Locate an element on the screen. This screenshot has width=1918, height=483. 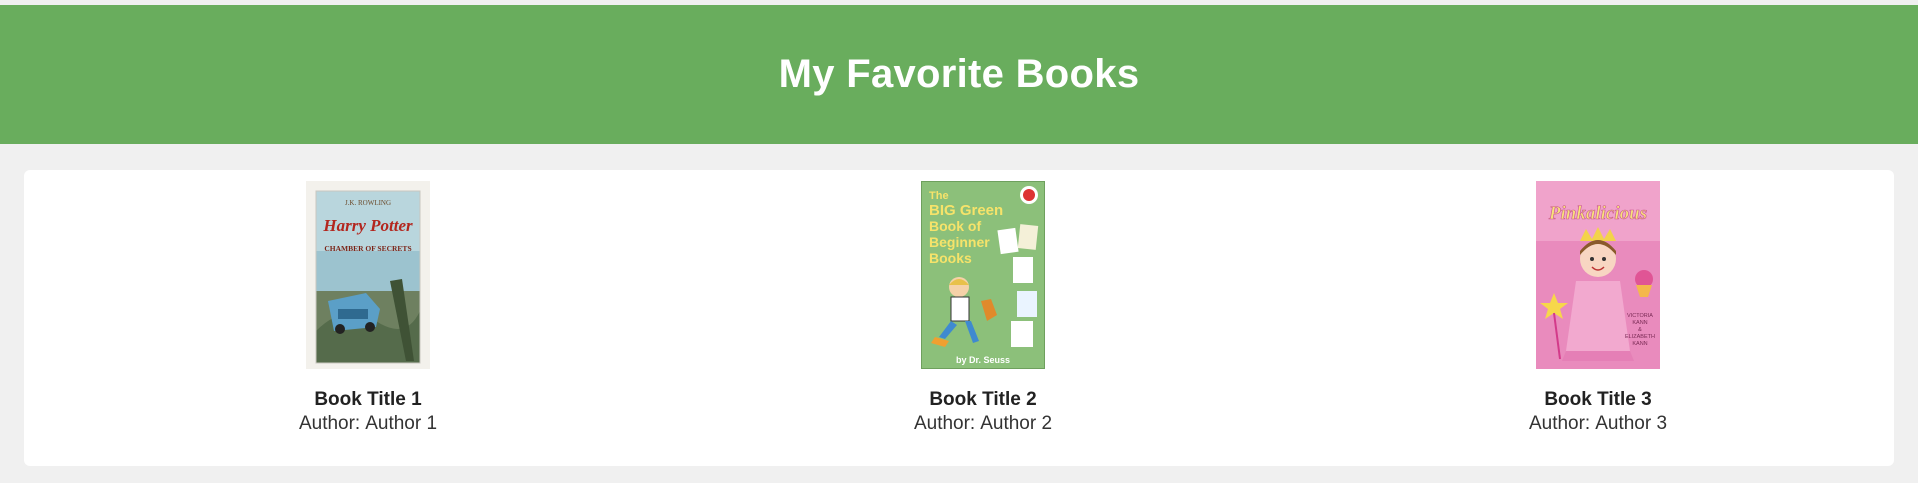
cover-title-text: Harry Potter is located at coordinates (367, 225).